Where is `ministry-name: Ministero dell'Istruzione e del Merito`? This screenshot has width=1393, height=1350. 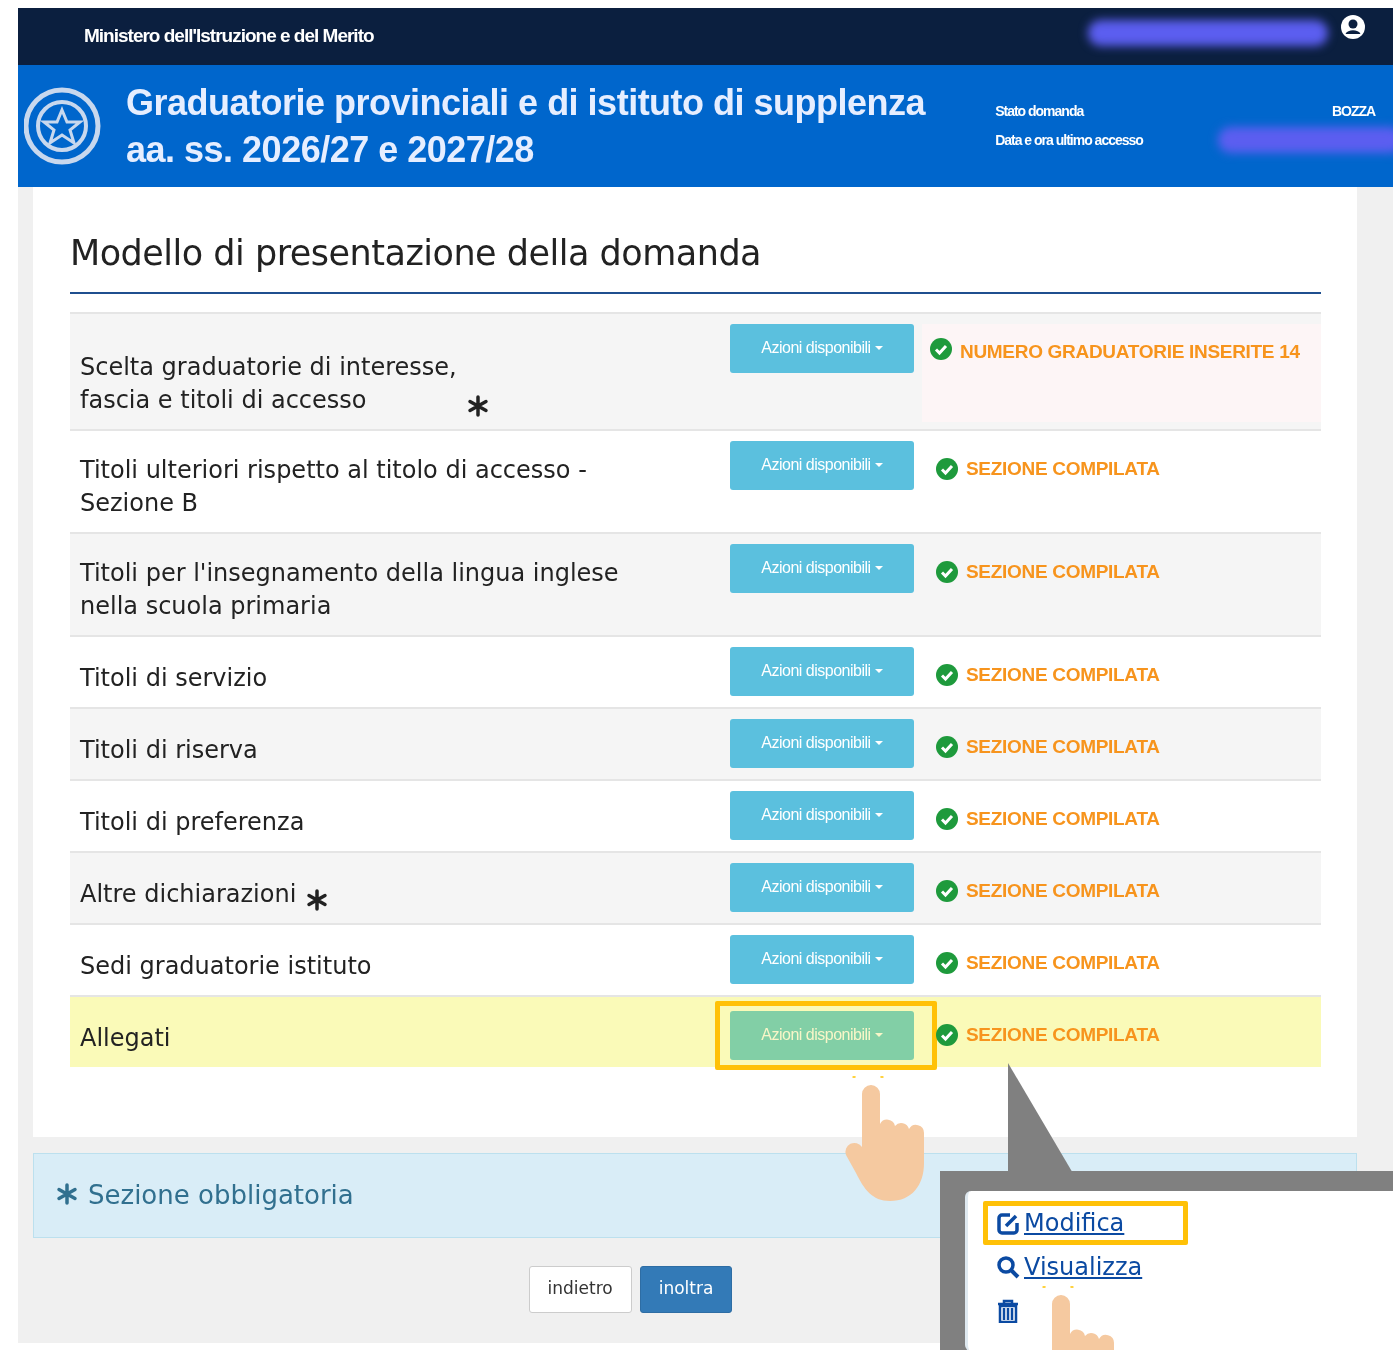
ministry-name: Ministero dell'Istruzione e del Merito is located at coordinates (229, 36).